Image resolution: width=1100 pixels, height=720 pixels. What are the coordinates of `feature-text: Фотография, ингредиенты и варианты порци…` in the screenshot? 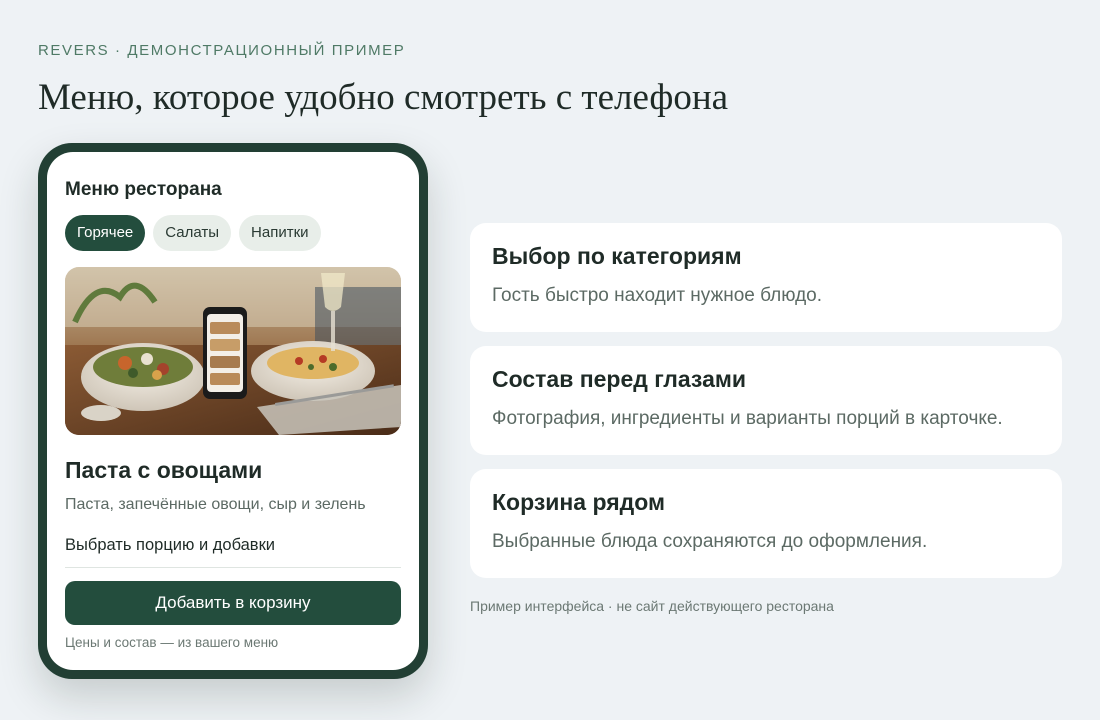 It's located at (747, 418).